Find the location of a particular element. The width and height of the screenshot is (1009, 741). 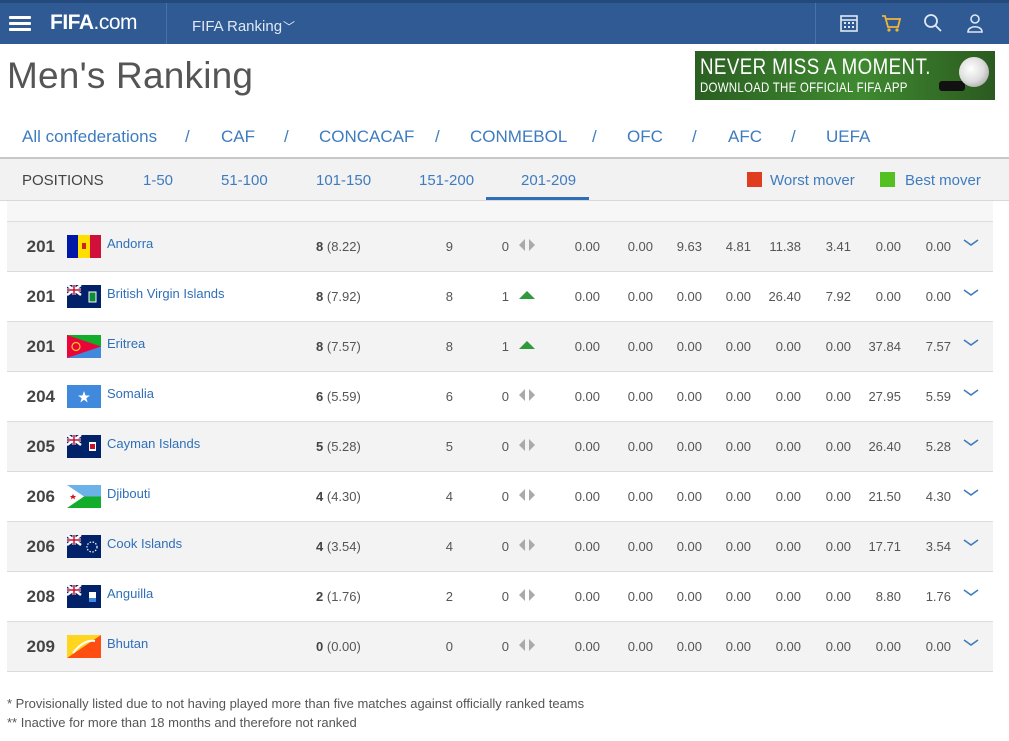

team-name-link: Cayman Islands is located at coordinates (153, 443).